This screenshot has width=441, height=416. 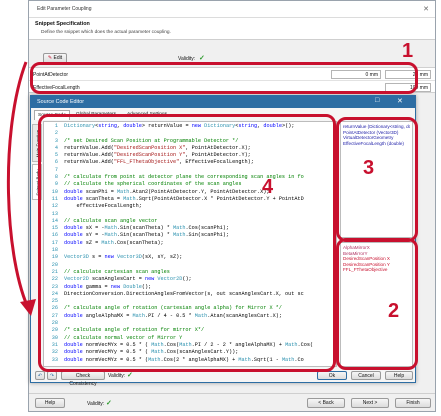 I want to click on annotation-arrow, so click(x=21, y=188).